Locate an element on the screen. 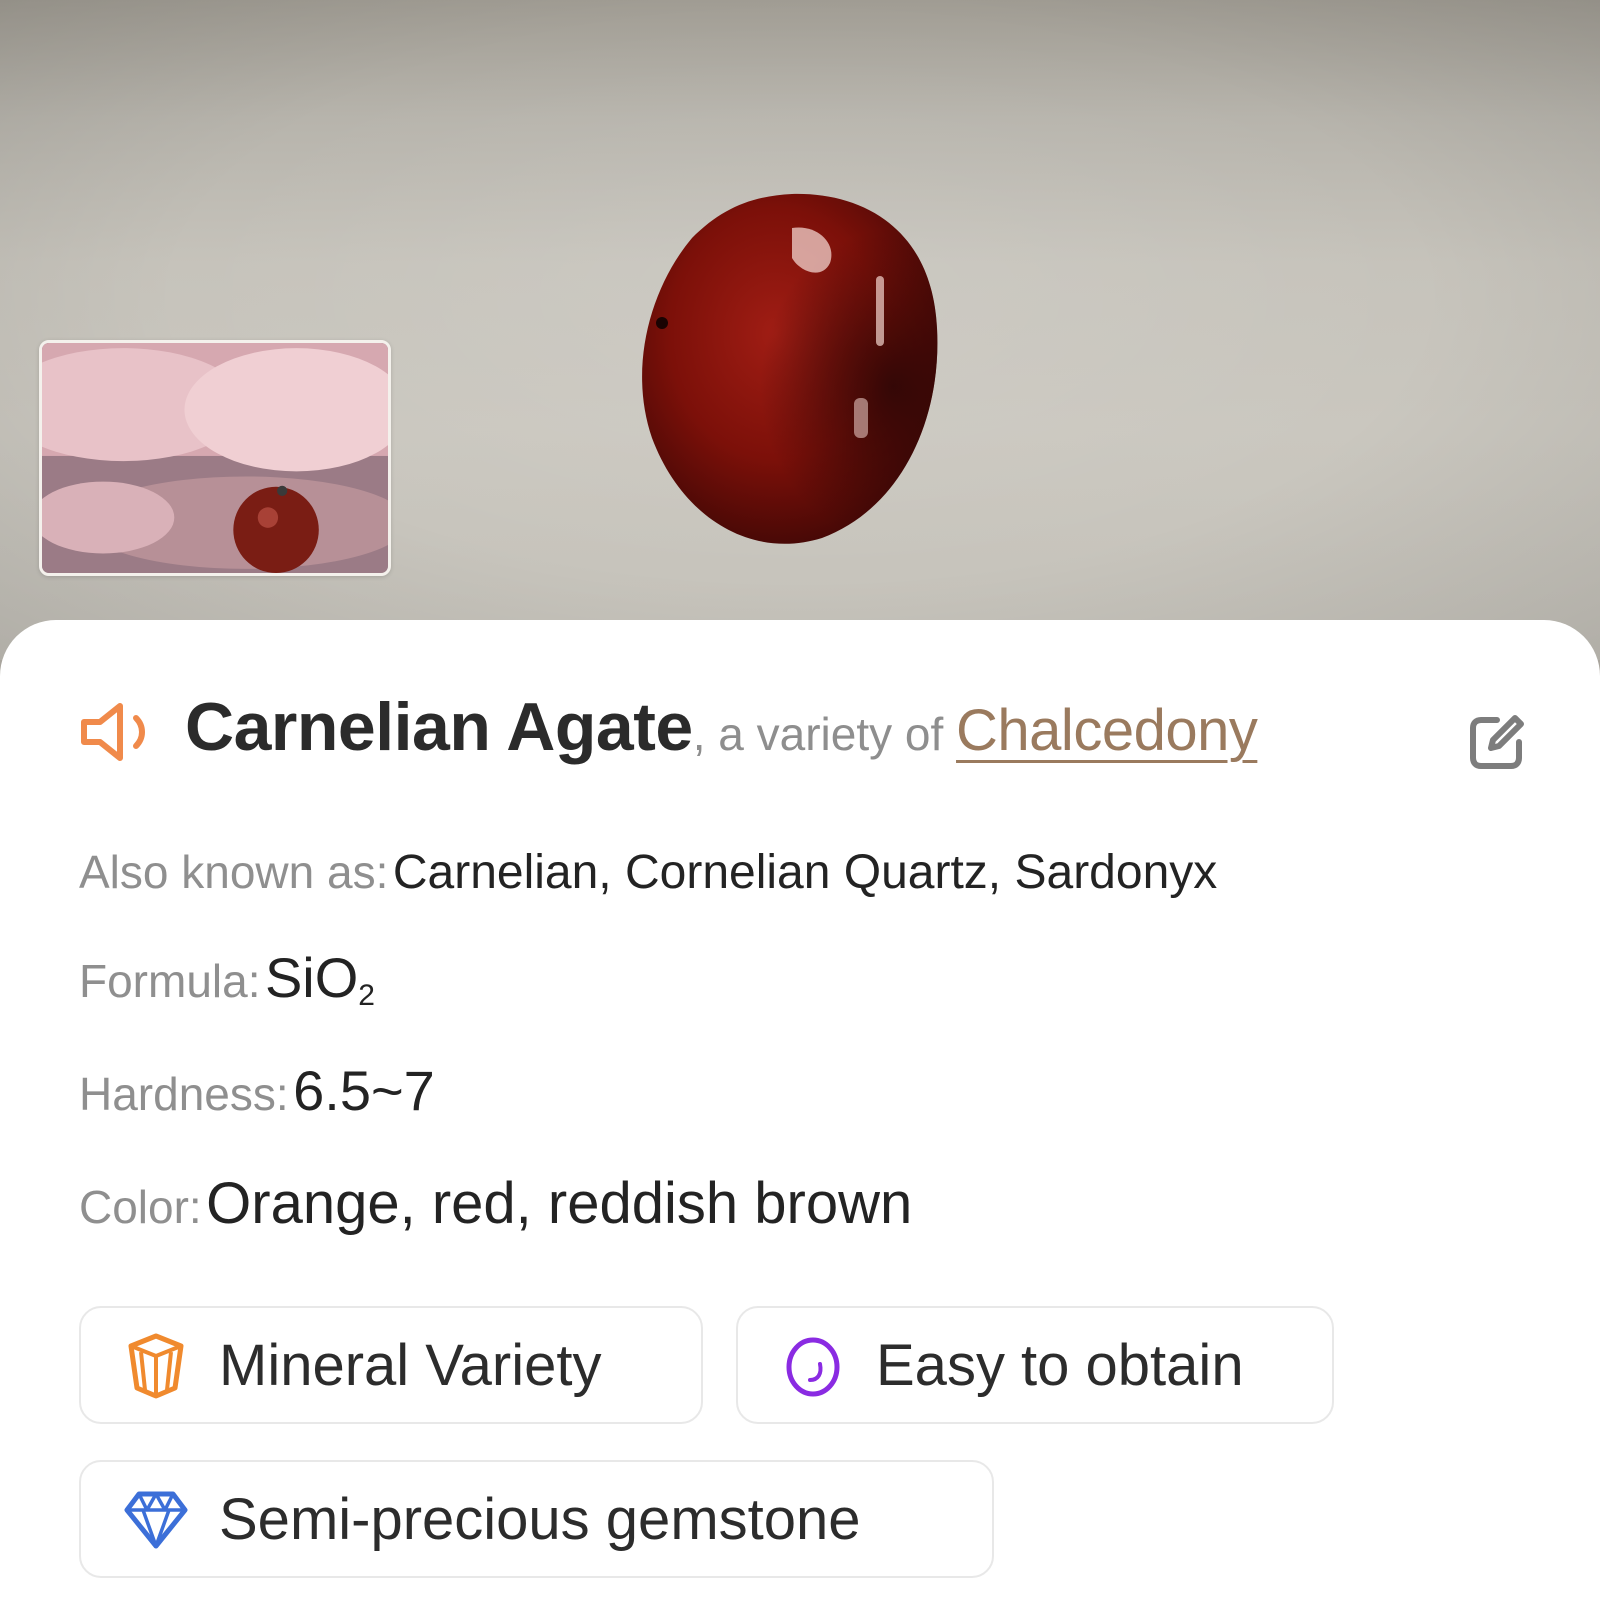 This screenshot has height=1620, width=1600. tag-mineral-variety: Mineral Variety is located at coordinates (391, 1365).